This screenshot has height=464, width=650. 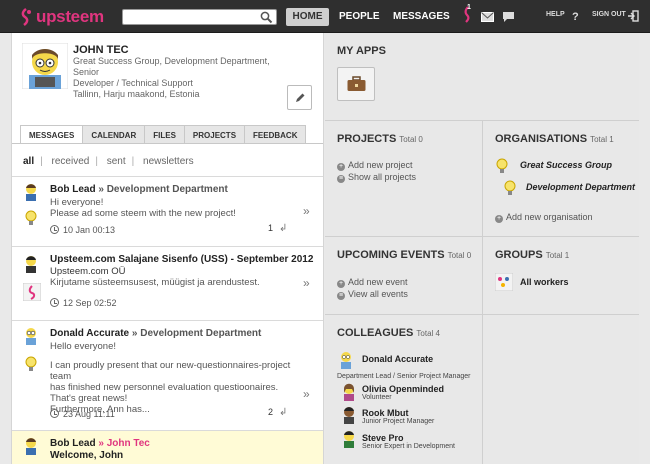 What do you see at coordinates (89, 333) in the screenshot?
I see `sender-name: Donald Accurate` at bounding box center [89, 333].